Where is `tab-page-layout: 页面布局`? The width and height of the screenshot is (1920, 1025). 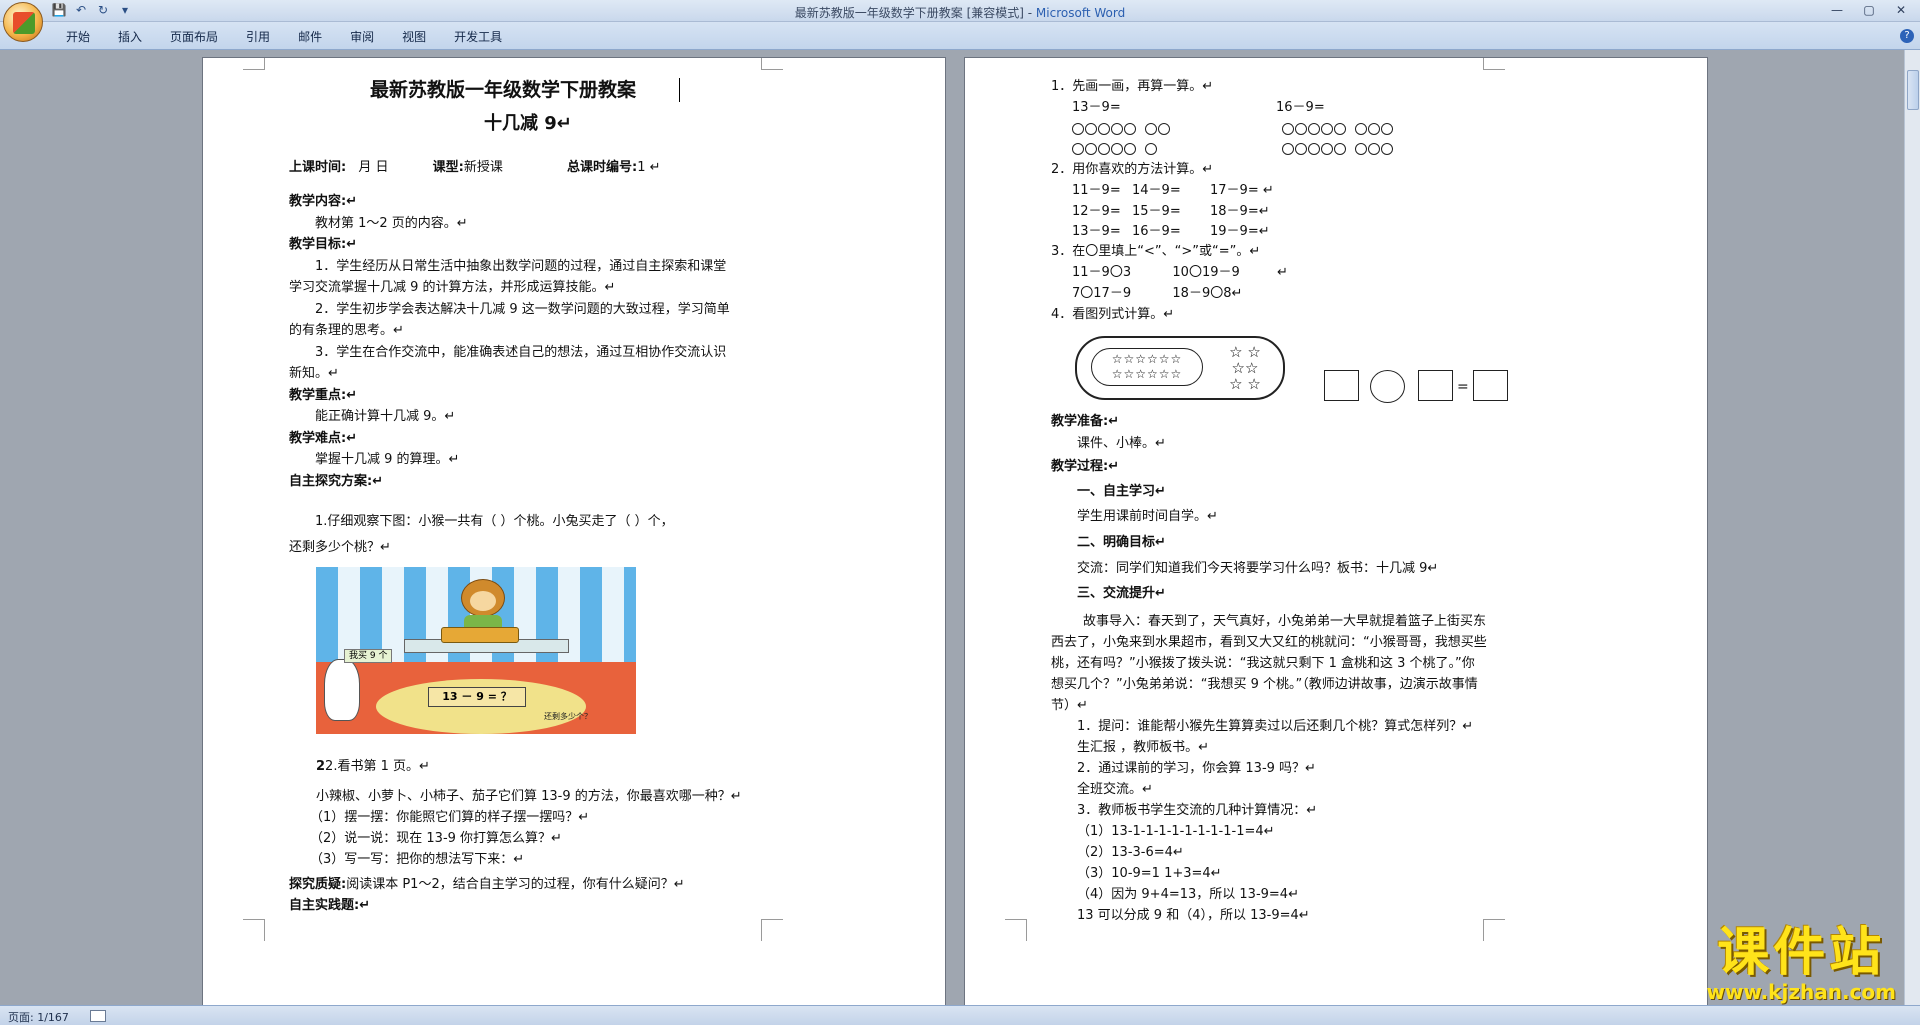
tab-page-layout: 页面布局 is located at coordinates (194, 36).